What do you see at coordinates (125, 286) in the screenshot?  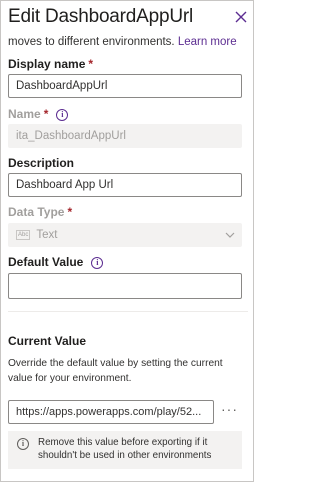 I see `default-value-input` at bounding box center [125, 286].